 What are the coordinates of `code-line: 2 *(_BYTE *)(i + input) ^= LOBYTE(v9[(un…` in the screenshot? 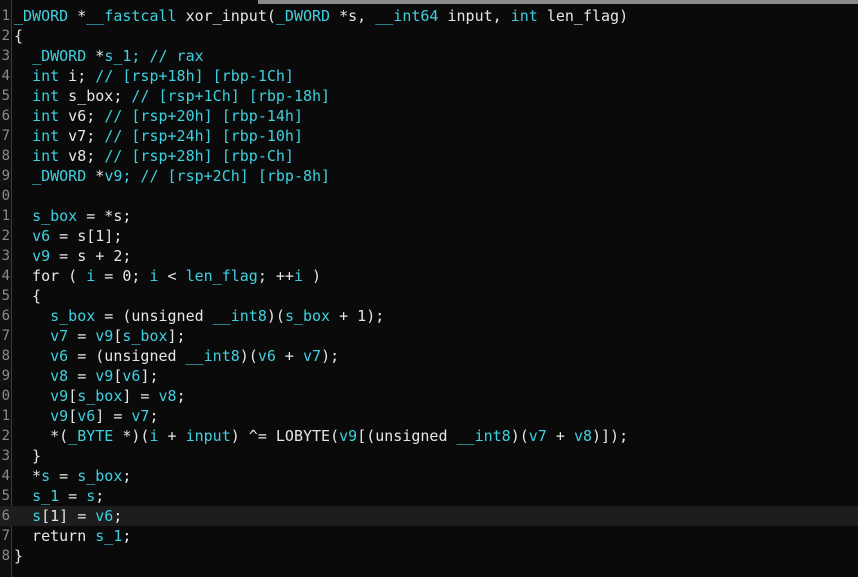 It's located at (429, 436).